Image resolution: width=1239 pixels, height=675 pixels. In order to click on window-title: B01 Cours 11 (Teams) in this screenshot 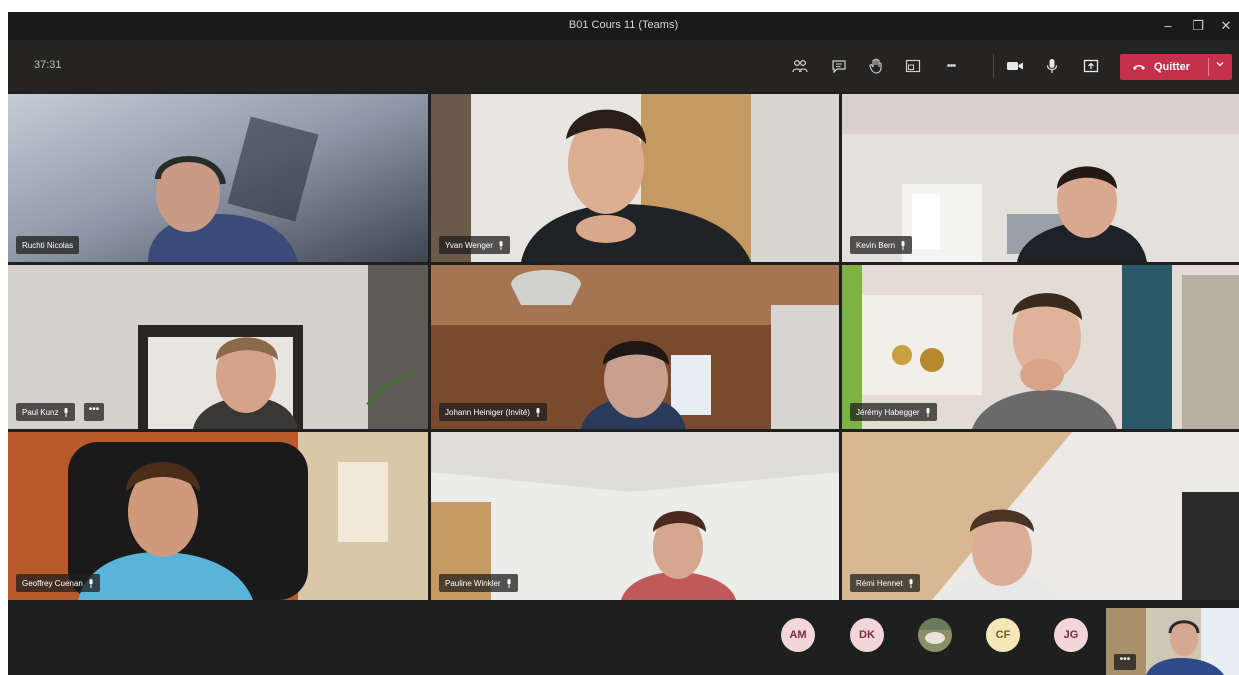, I will do `click(623, 25)`.